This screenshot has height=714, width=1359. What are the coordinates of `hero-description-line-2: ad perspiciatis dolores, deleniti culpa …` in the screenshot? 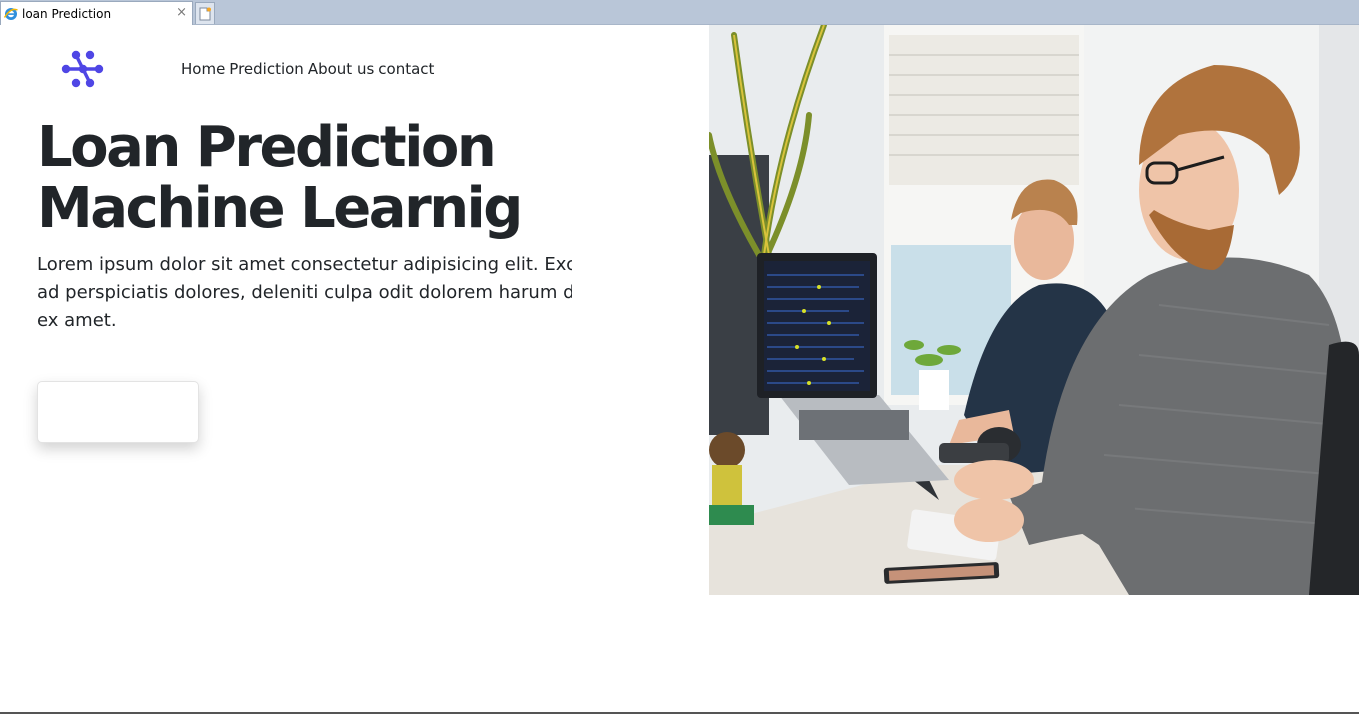 It's located at (304, 292).